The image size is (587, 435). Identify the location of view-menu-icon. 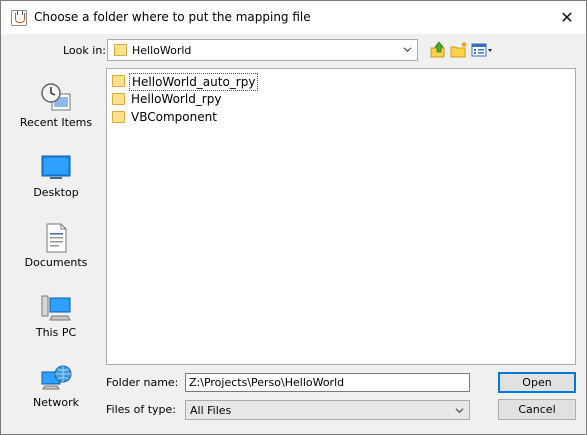
(481, 50).